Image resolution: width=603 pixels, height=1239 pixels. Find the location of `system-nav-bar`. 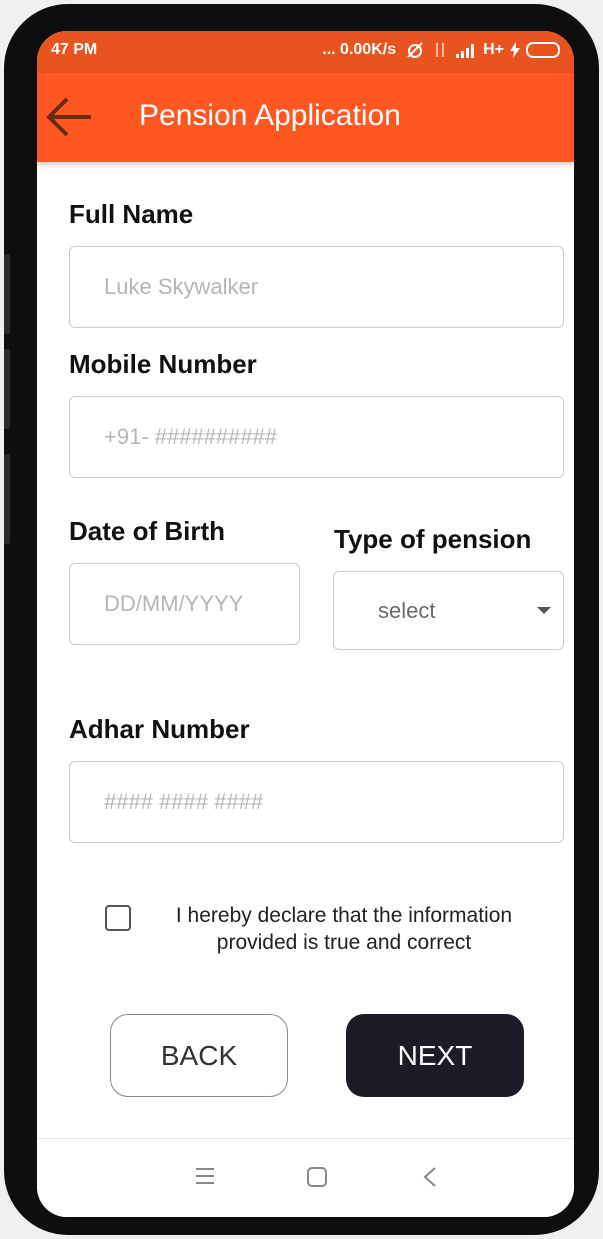

system-nav-bar is located at coordinates (305, 1178).